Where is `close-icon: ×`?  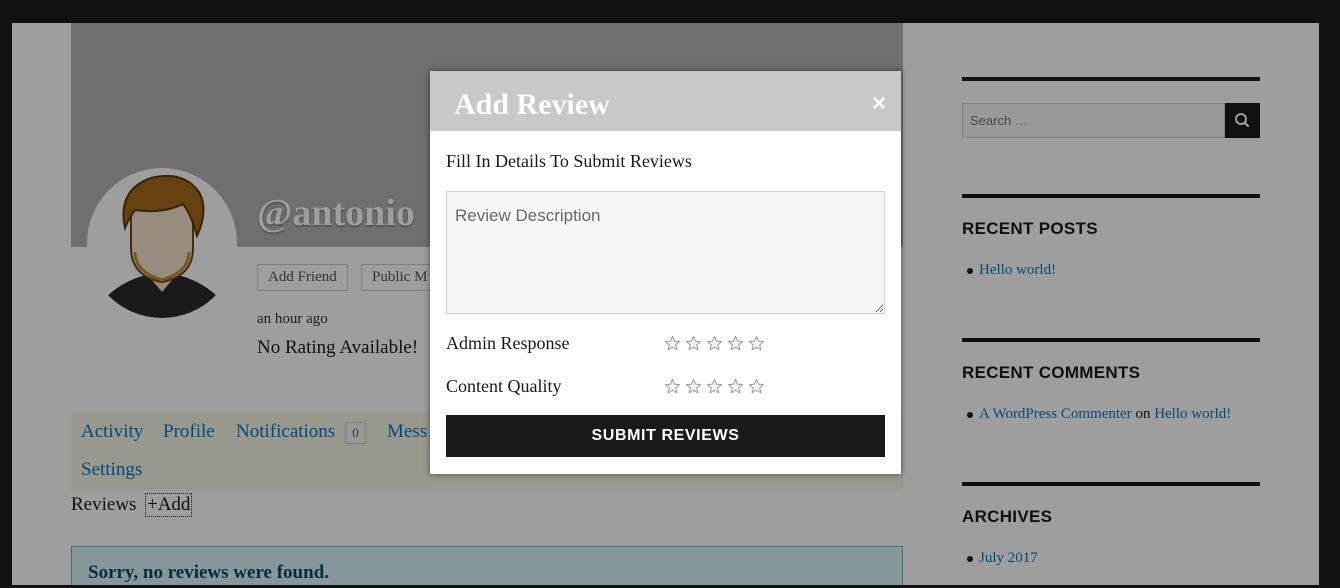 close-icon: × is located at coordinates (879, 104).